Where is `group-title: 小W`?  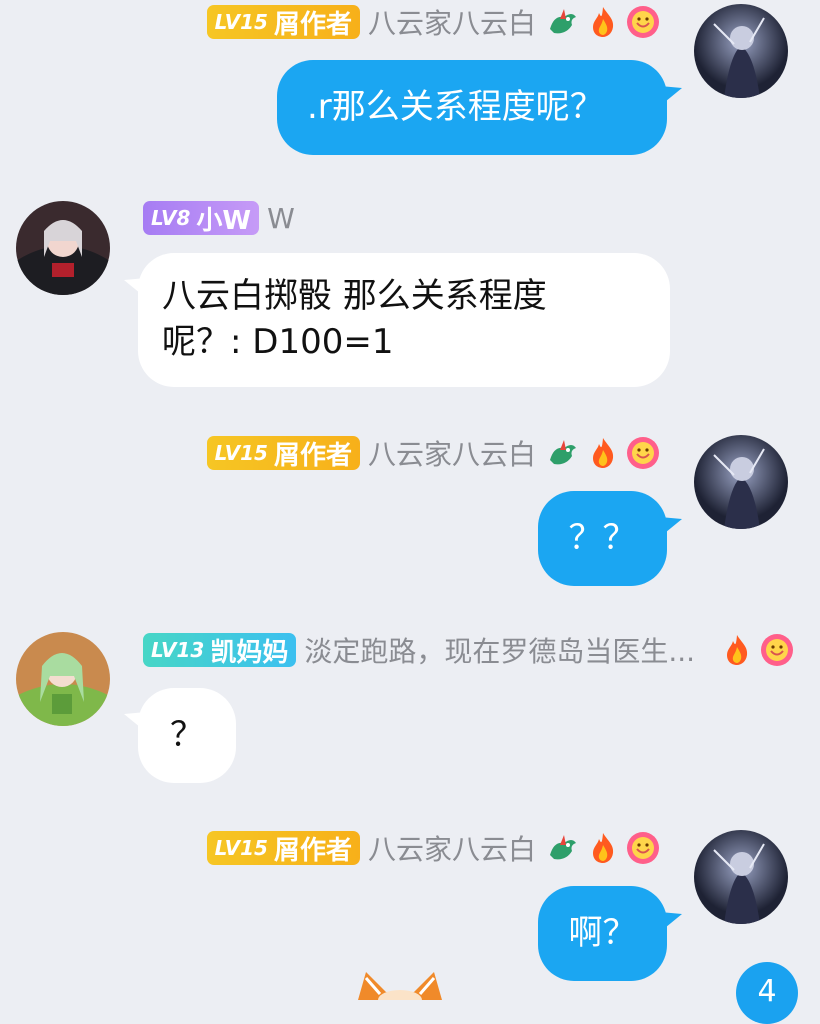 group-title: 小W is located at coordinates (224, 220).